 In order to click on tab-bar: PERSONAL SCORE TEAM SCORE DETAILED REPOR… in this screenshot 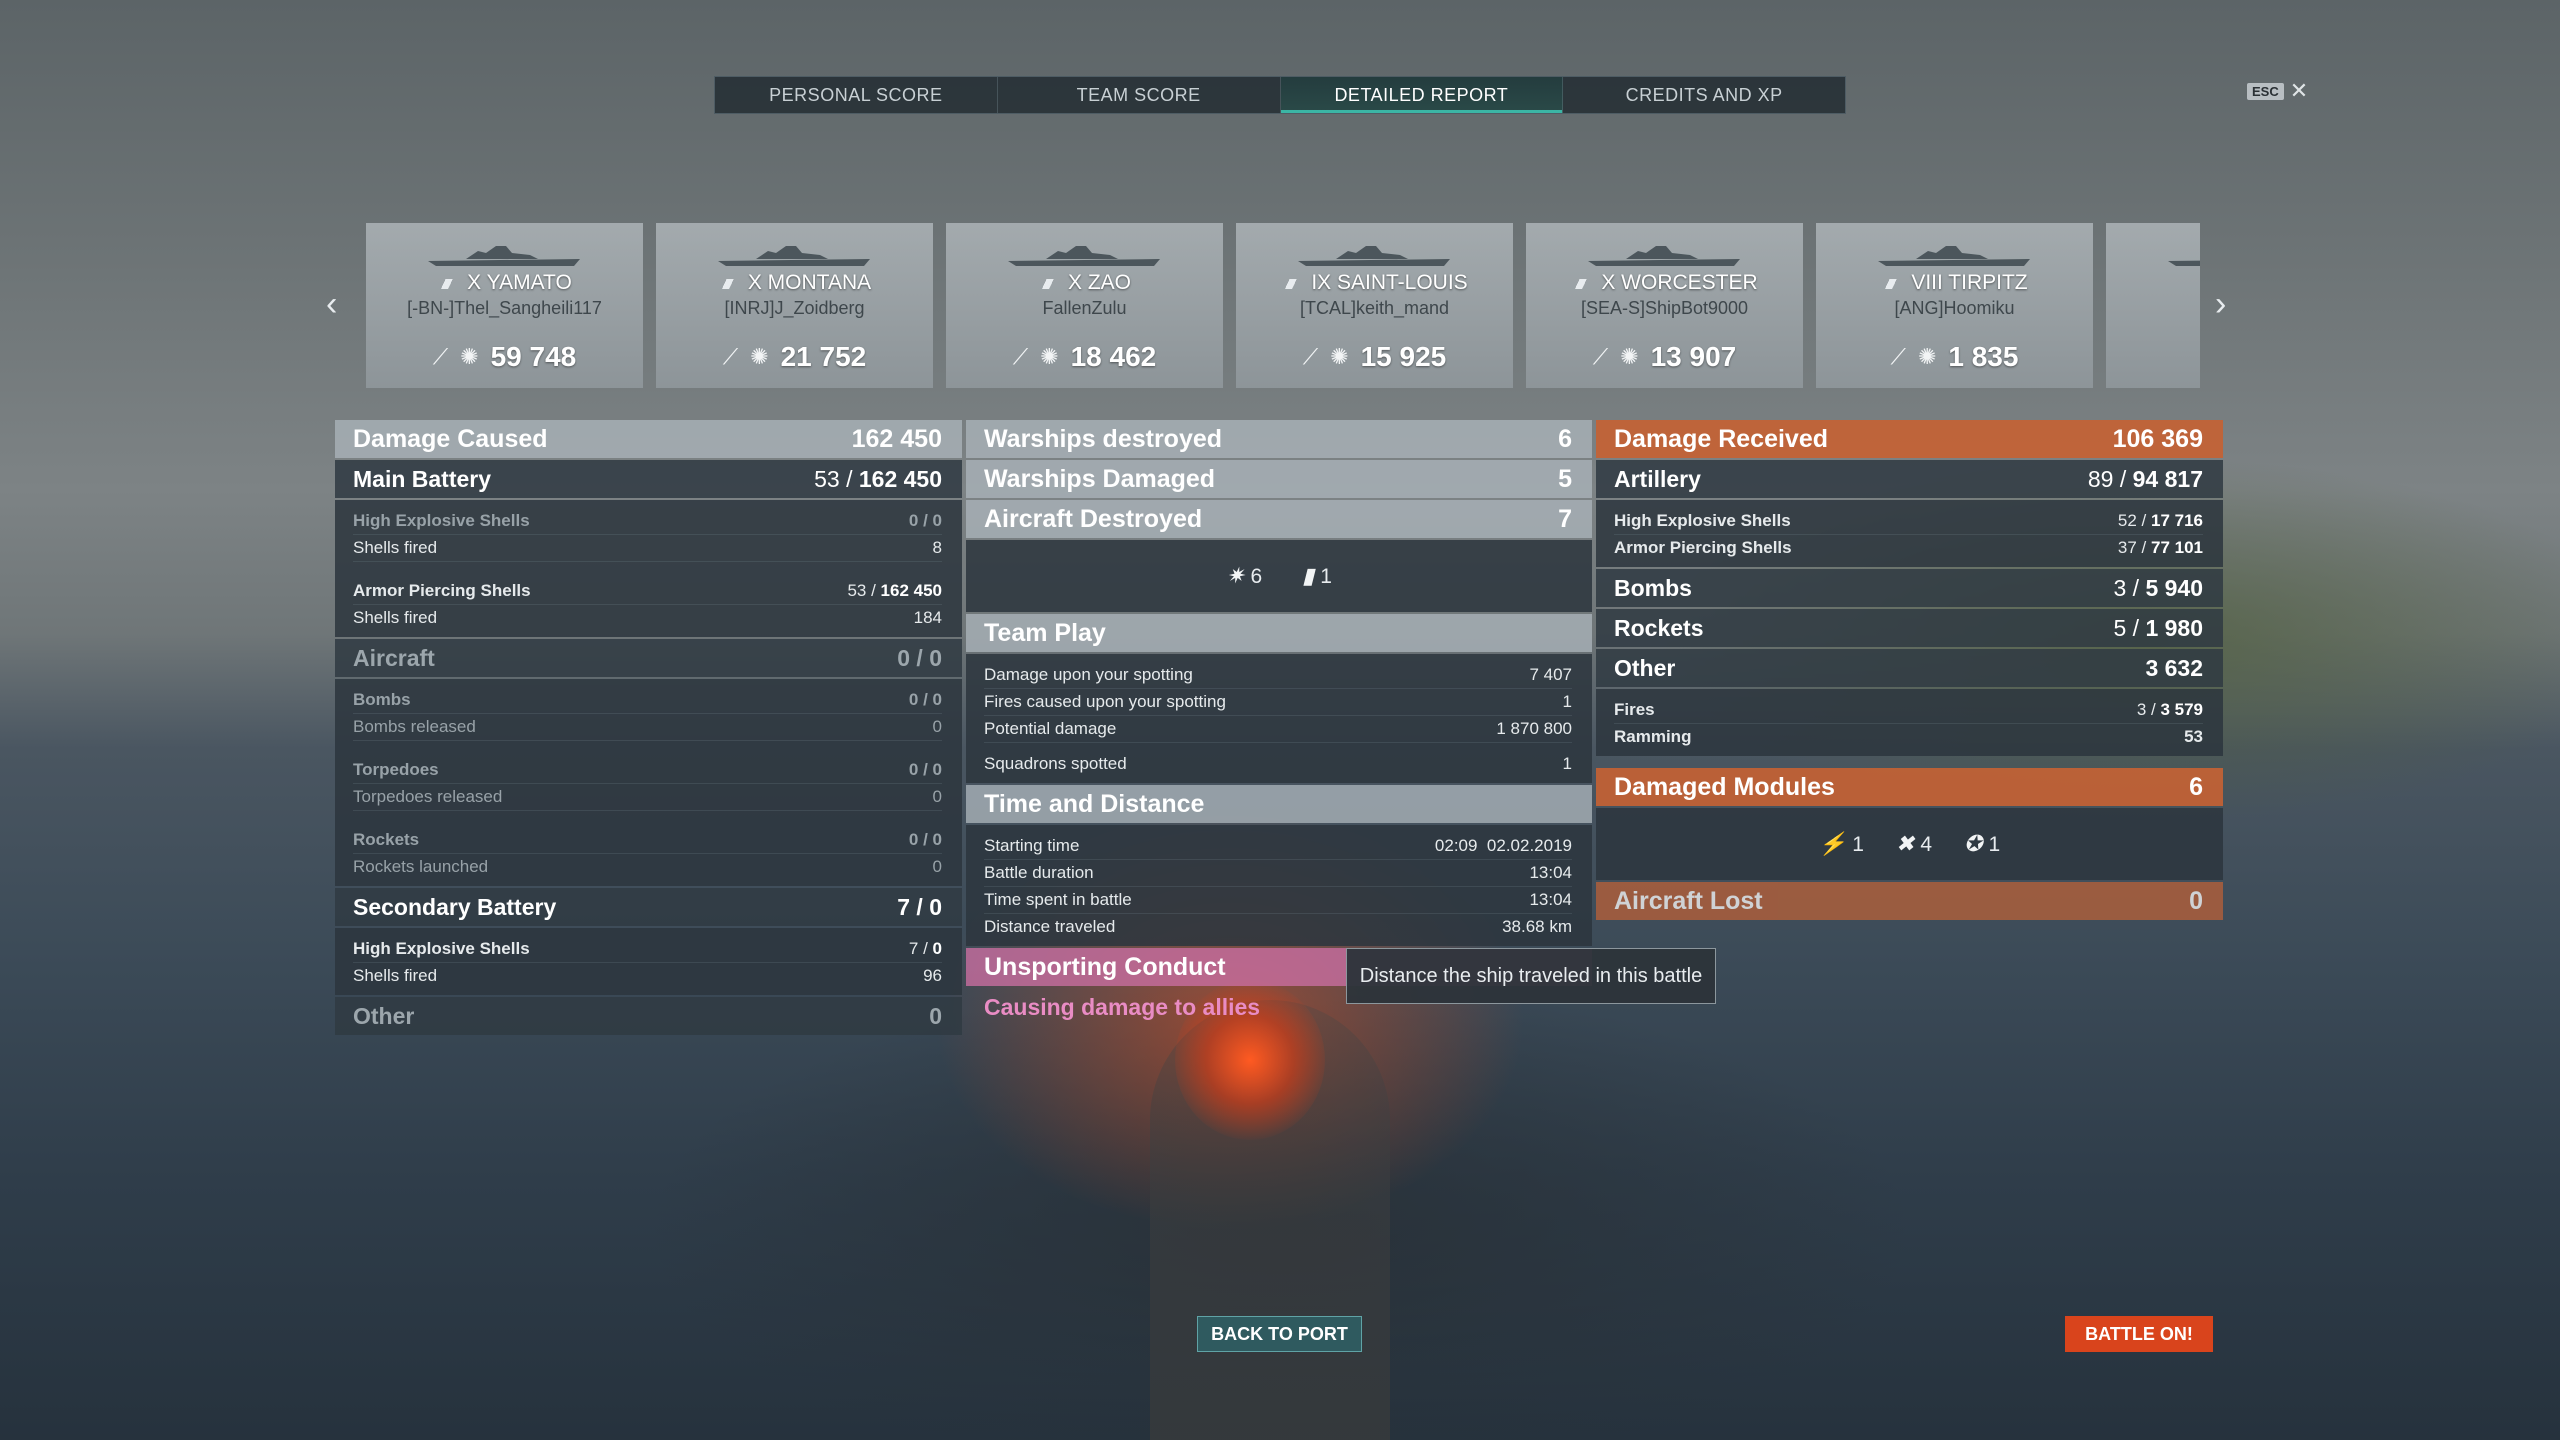, I will do `click(1280, 95)`.